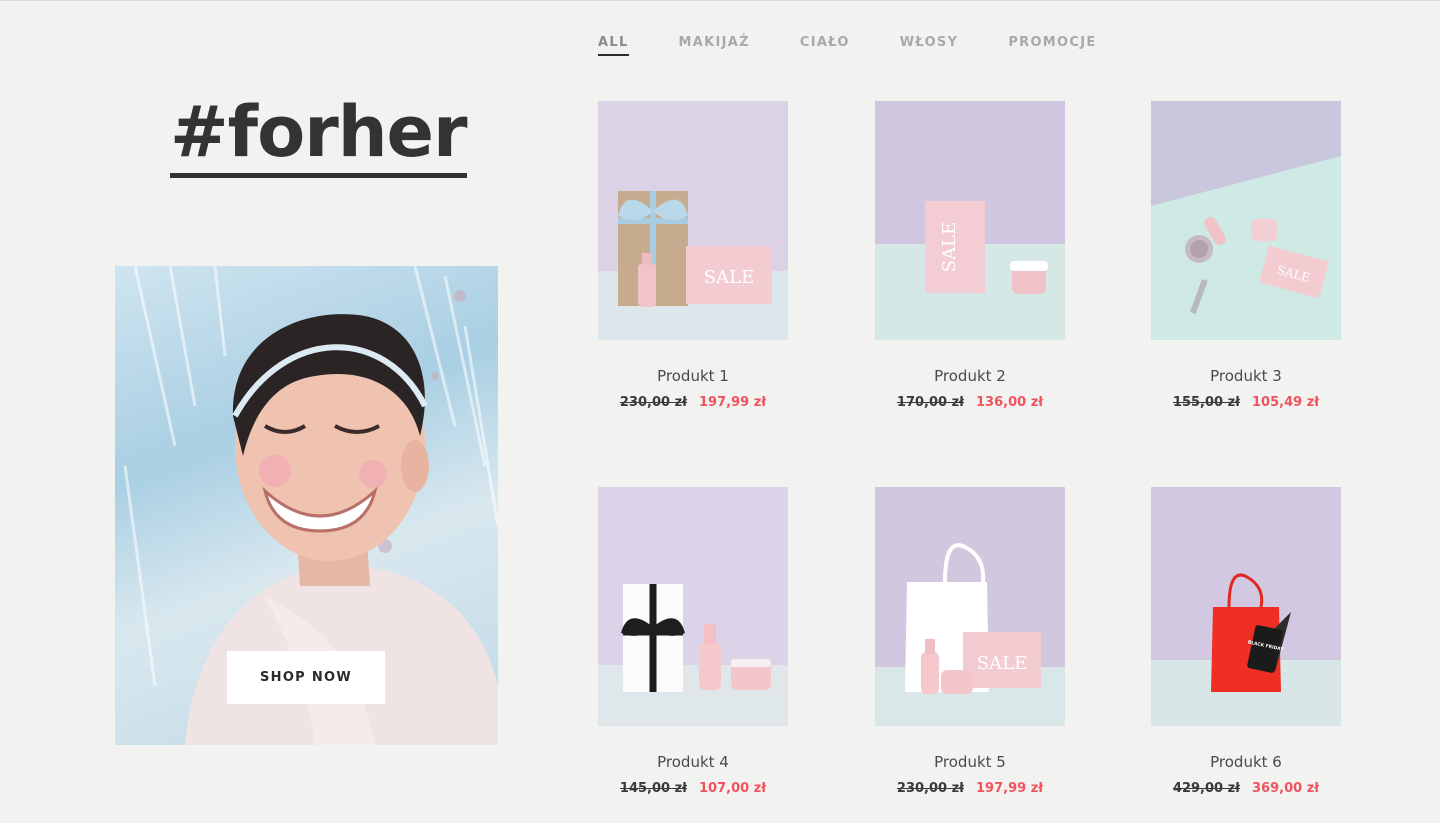 The width and height of the screenshot is (1440, 823). Describe the element at coordinates (970, 402) in the screenshot. I see `product-prices: 170,00 zł 136,00 zł` at that location.